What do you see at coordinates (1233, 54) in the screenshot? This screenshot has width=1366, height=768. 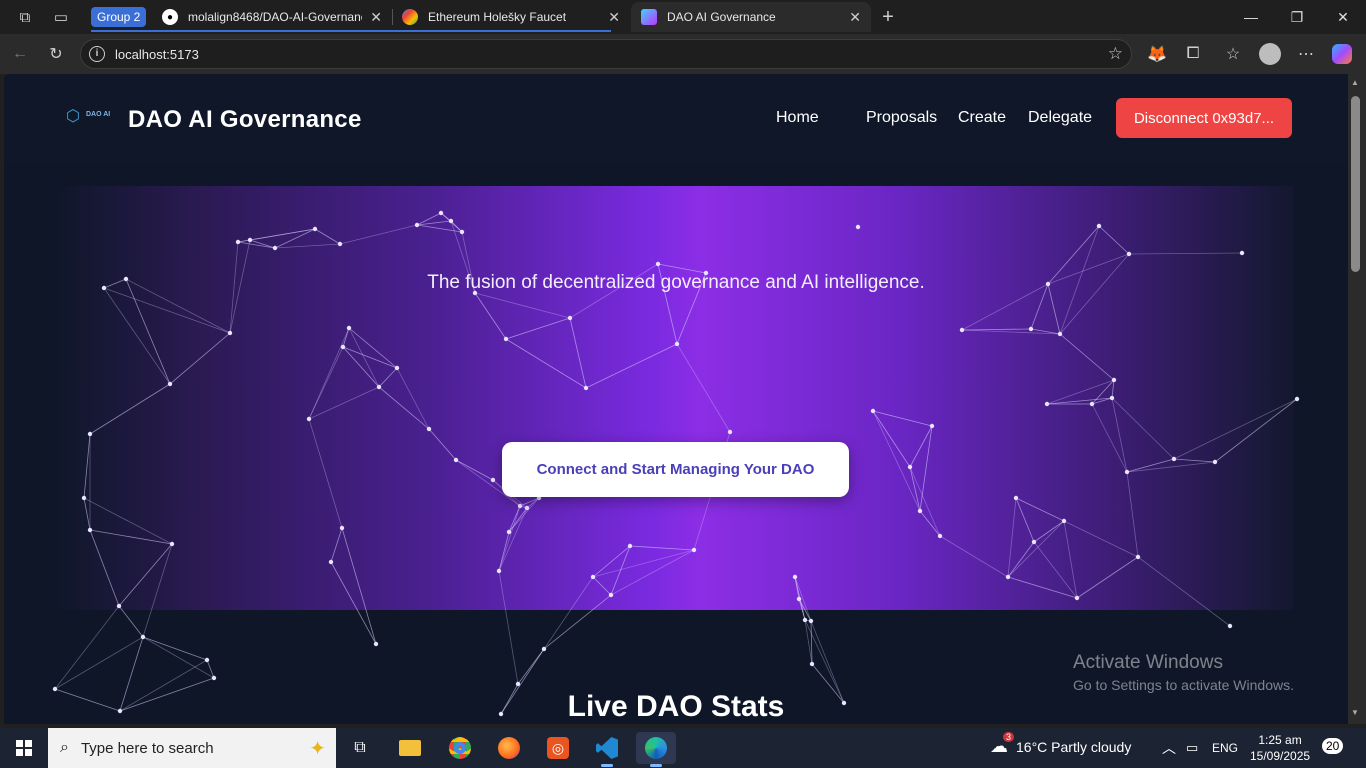 I see `favorites-icon: ☆` at bounding box center [1233, 54].